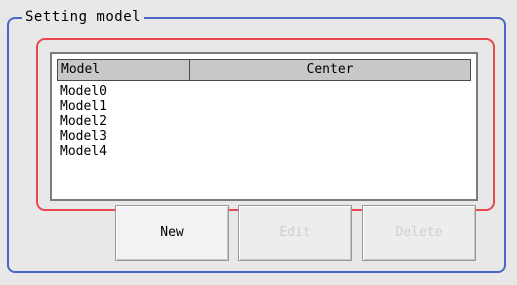 This screenshot has height=285, width=517. What do you see at coordinates (330, 70) in the screenshot?
I see `column-header-center: Center` at bounding box center [330, 70].